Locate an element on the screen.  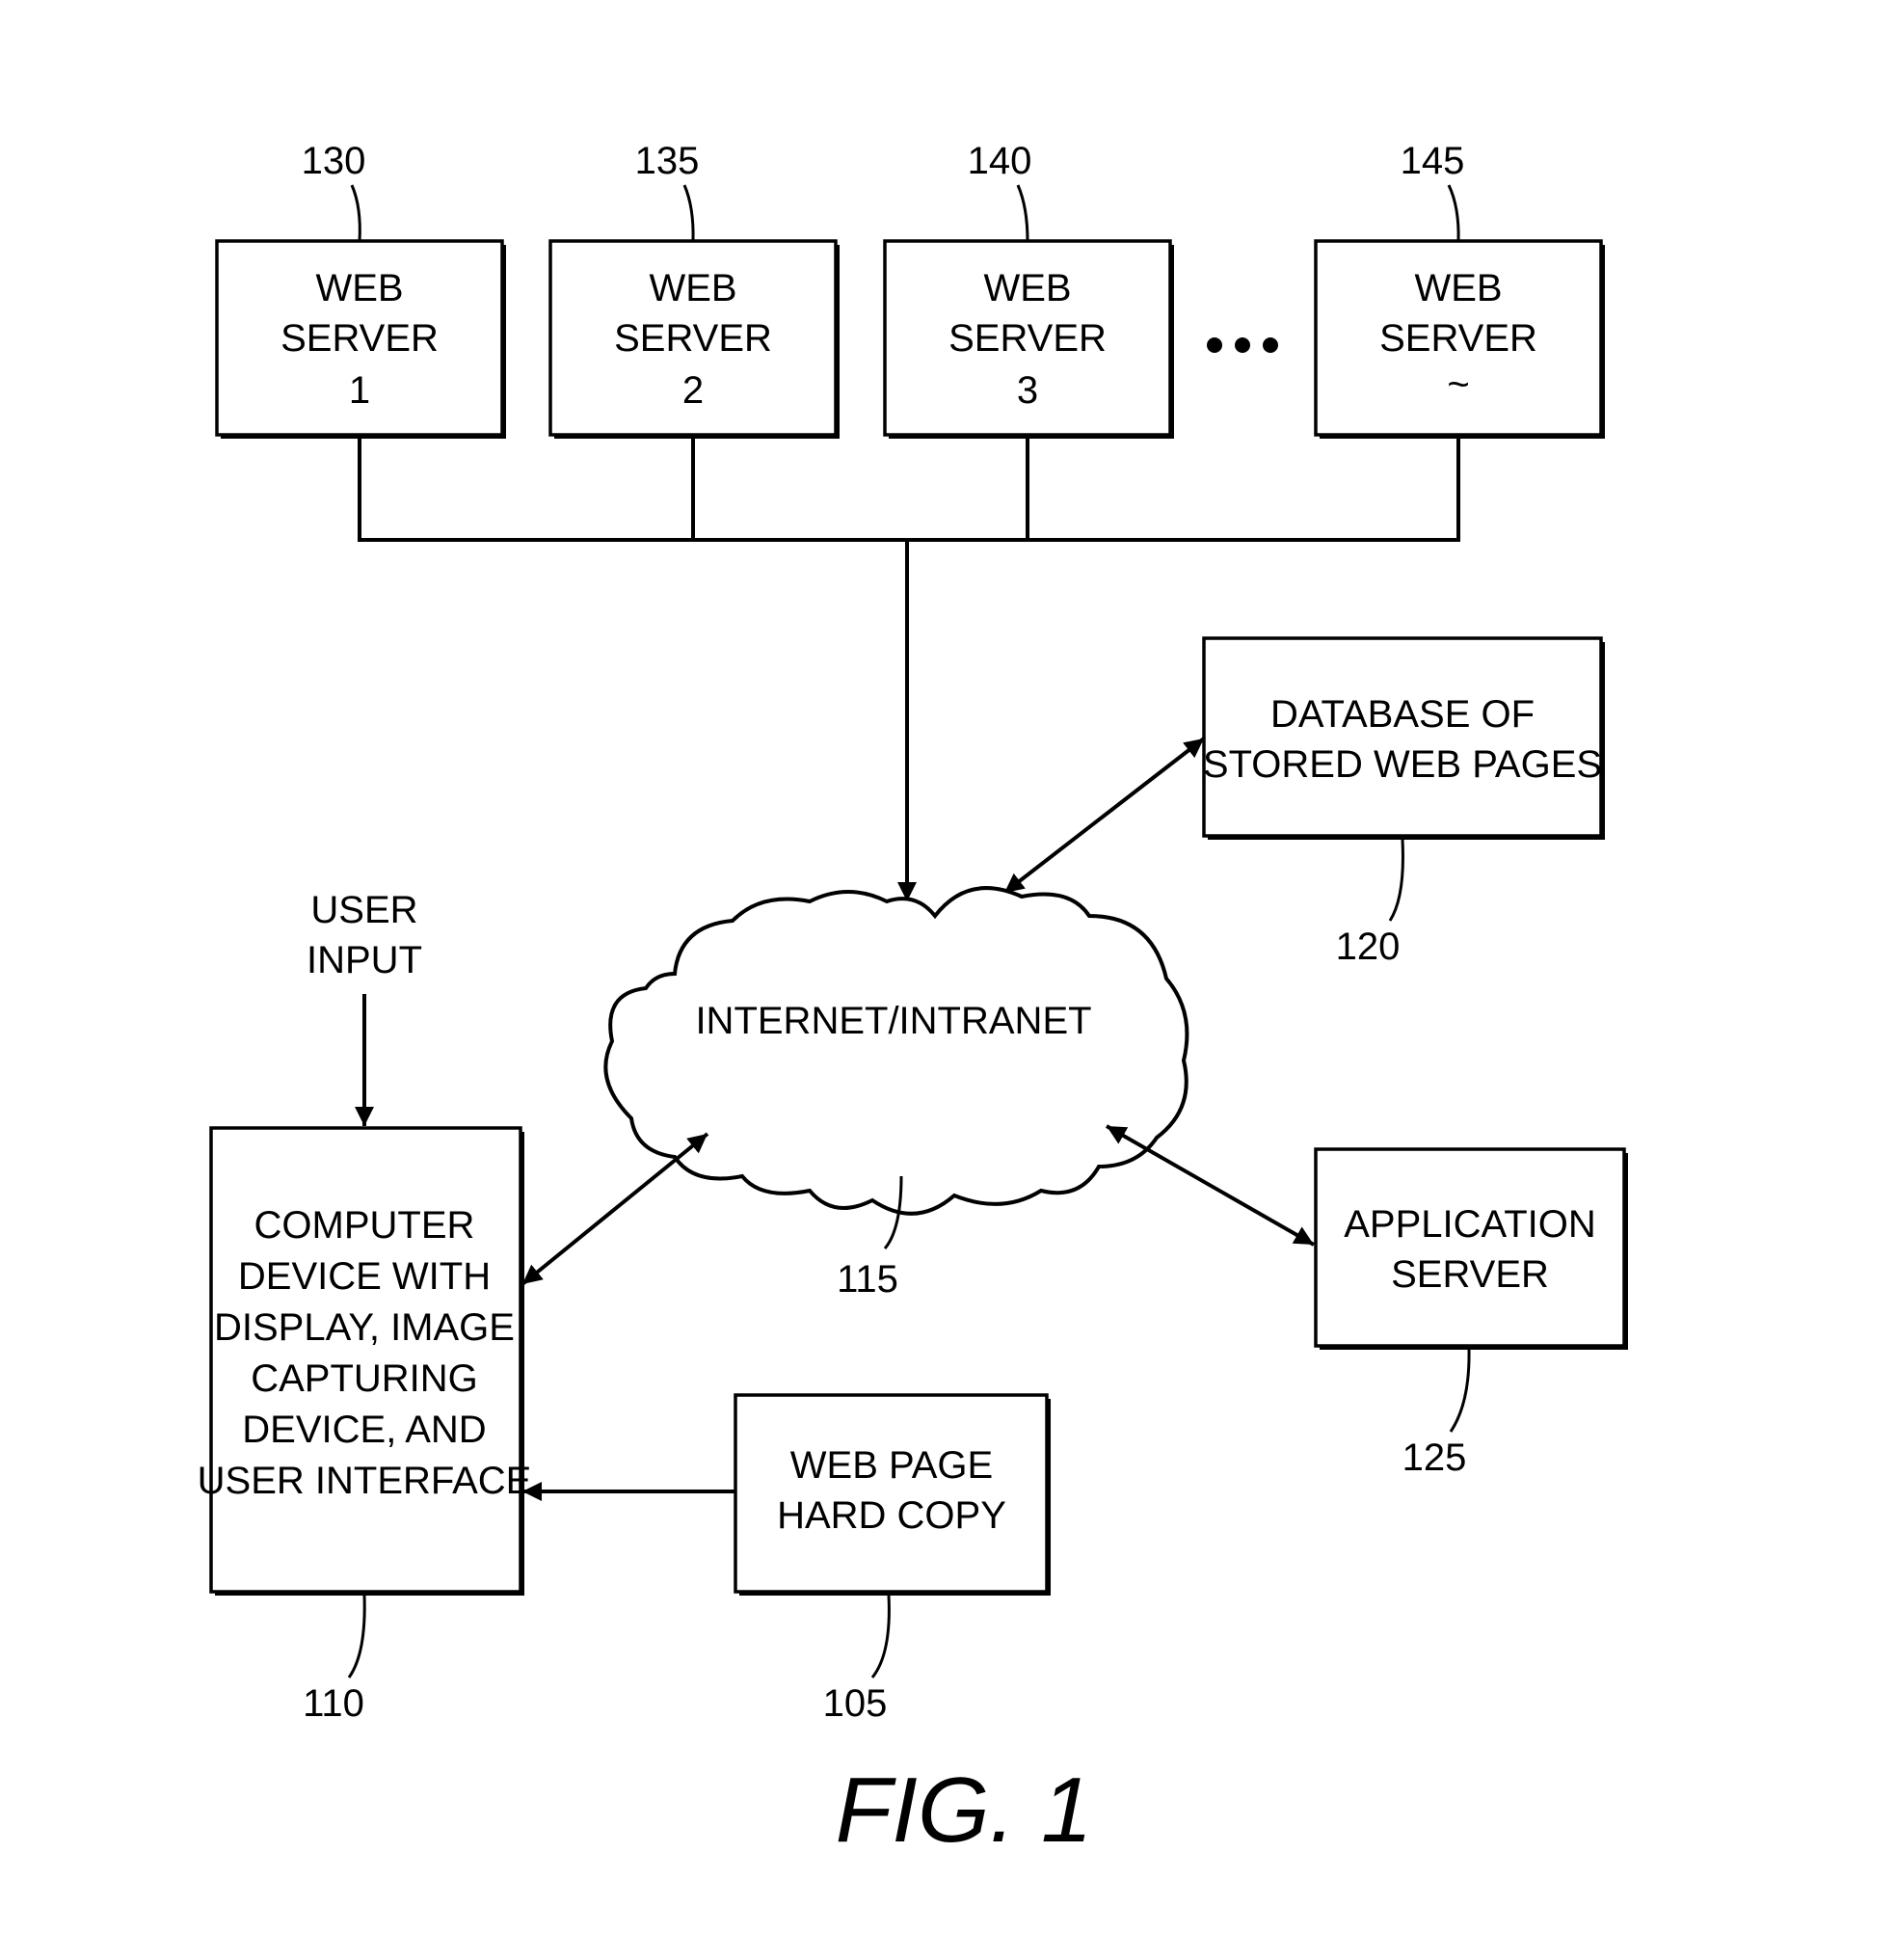
arrow-computer-network is located at coordinates (615, 1209).